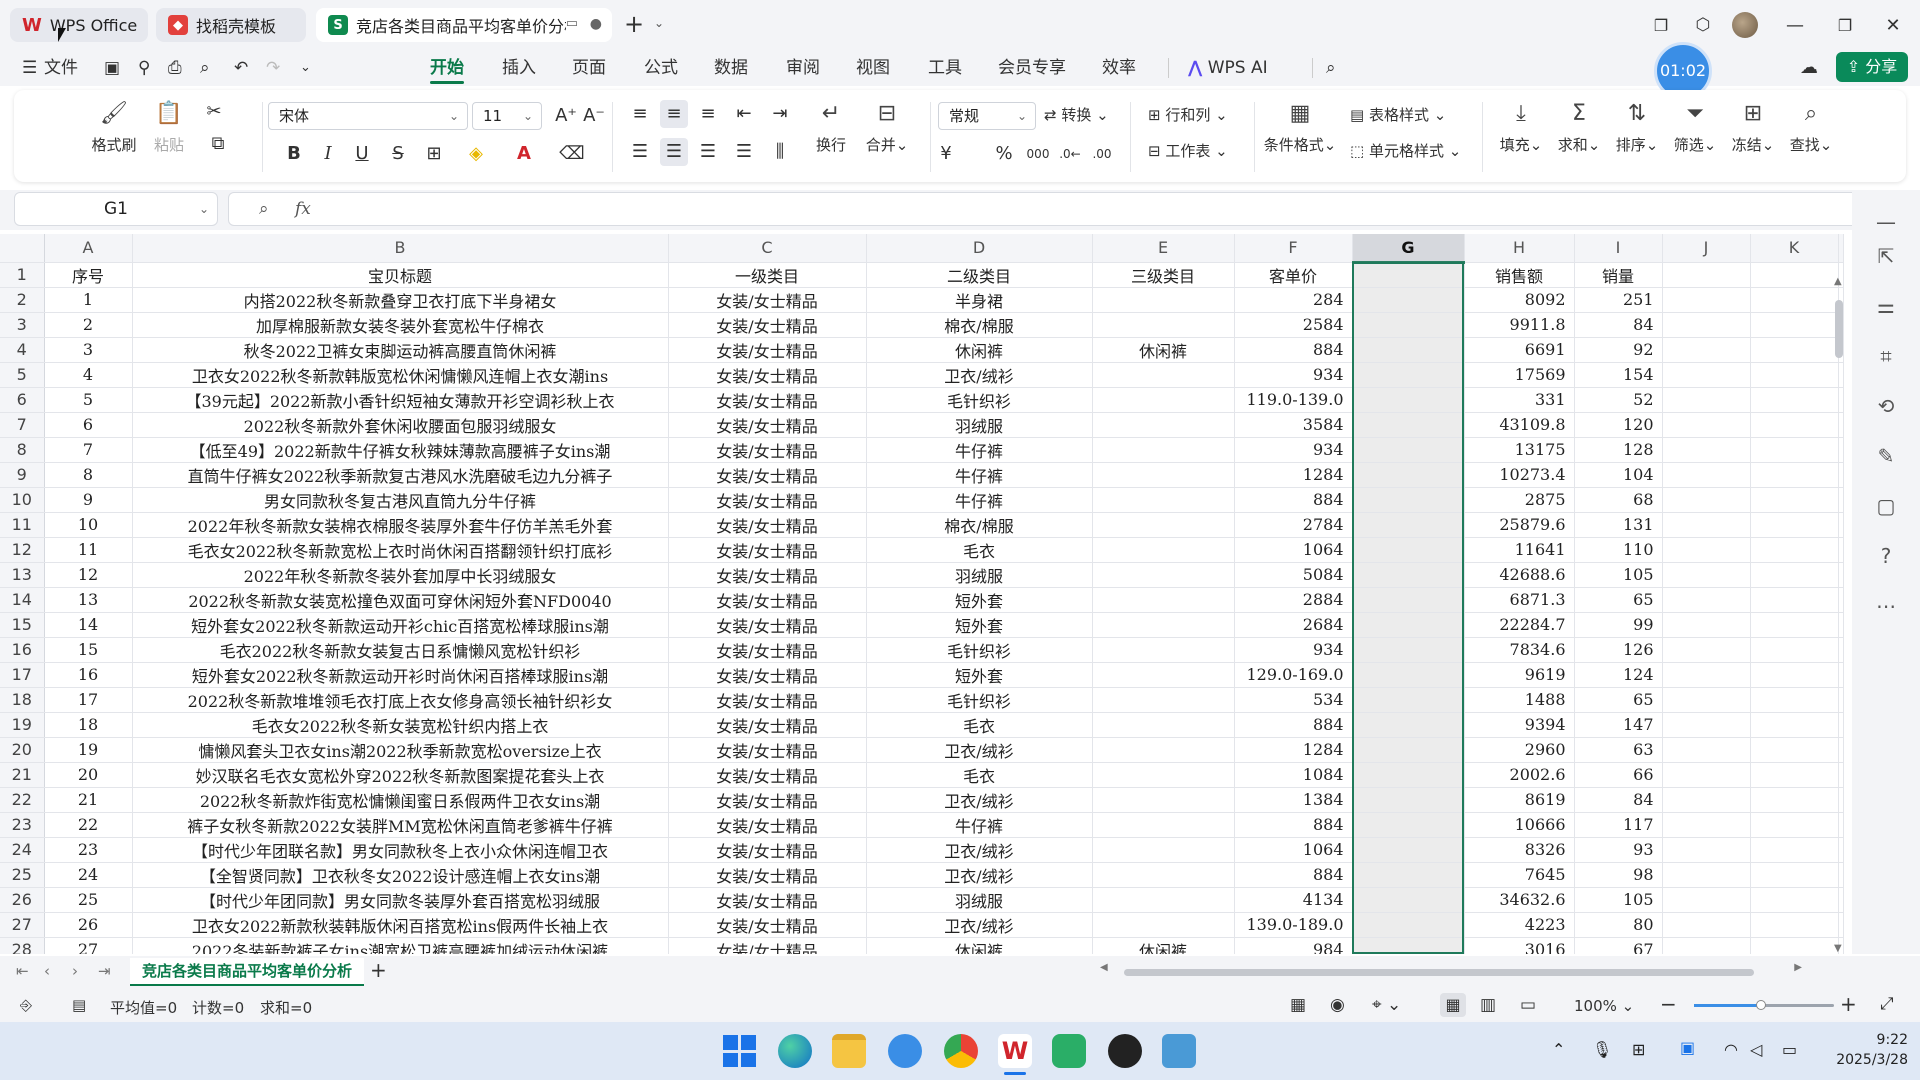  I want to click on row-header: 6, so click(22, 400).